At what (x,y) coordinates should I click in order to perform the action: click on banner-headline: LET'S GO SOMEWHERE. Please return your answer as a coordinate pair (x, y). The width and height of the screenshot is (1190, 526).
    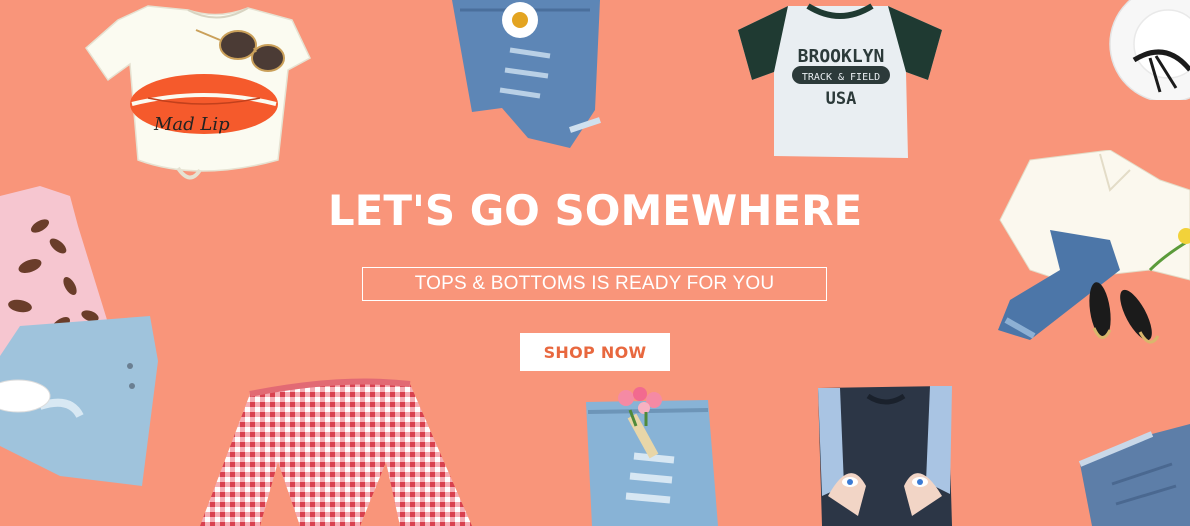
    Looking at the image, I should click on (595, 210).